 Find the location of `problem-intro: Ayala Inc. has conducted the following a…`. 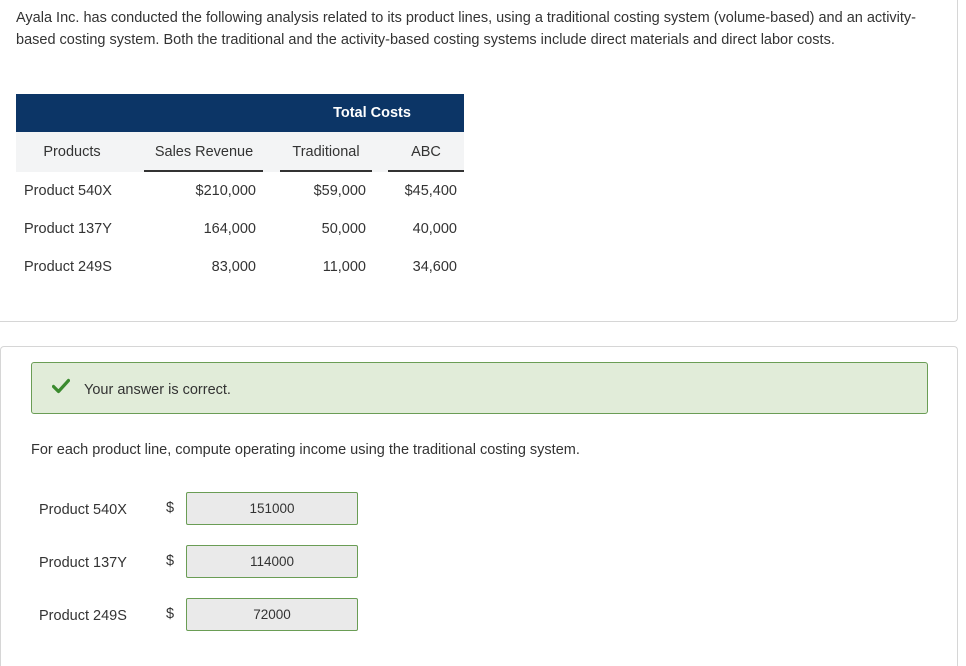

problem-intro: Ayala Inc. has conducted the following a… is located at coordinates (466, 29).